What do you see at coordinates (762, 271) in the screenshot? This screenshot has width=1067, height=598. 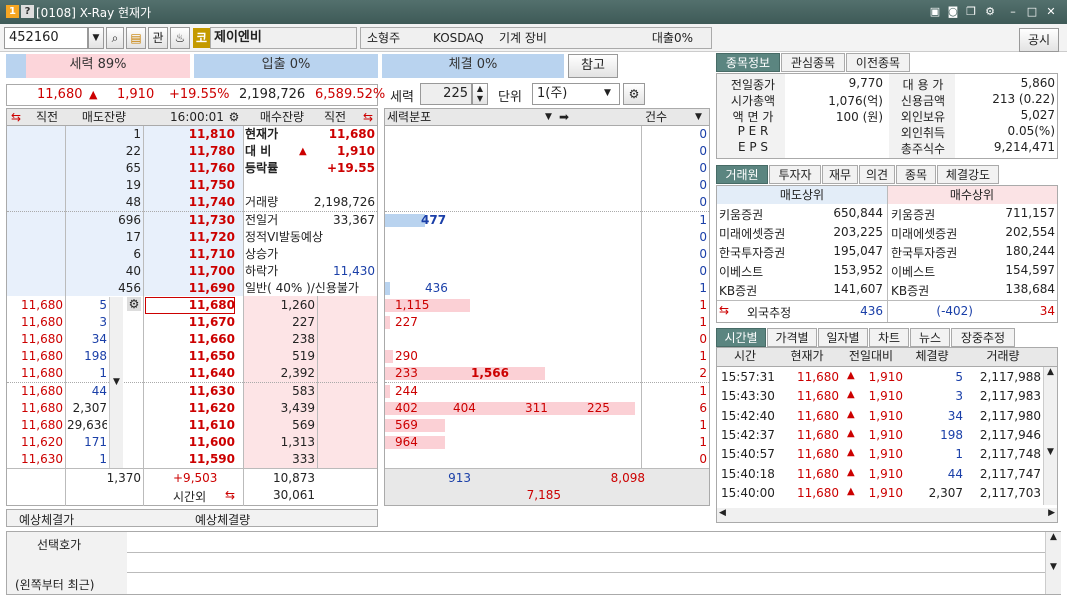 I see `sell-broker: 이베스트` at bounding box center [762, 271].